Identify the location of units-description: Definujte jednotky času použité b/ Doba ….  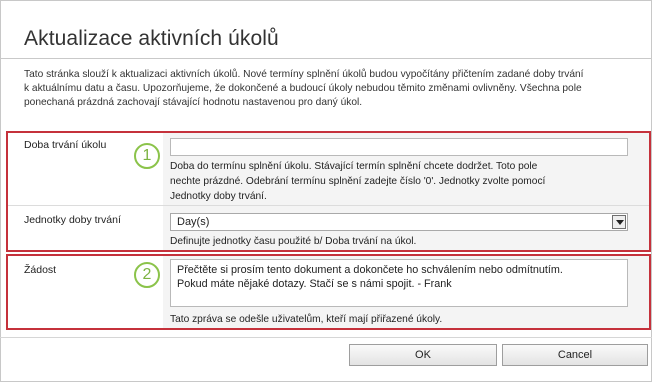
(293, 241).